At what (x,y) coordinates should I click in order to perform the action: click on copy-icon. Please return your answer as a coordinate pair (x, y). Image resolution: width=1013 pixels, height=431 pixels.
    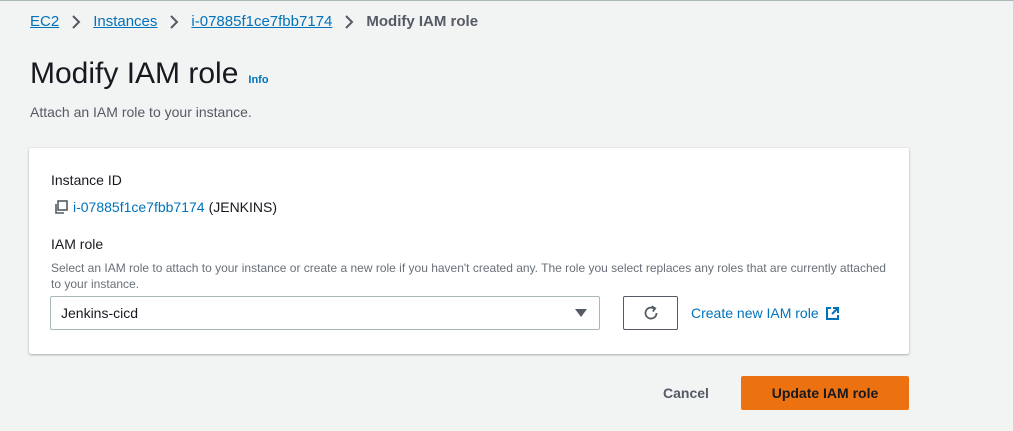
    Looking at the image, I should click on (61, 207).